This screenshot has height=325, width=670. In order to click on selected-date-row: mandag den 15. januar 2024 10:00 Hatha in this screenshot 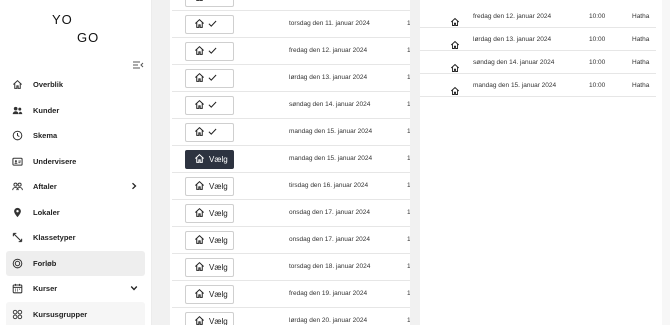, I will do `click(538, 85)`.